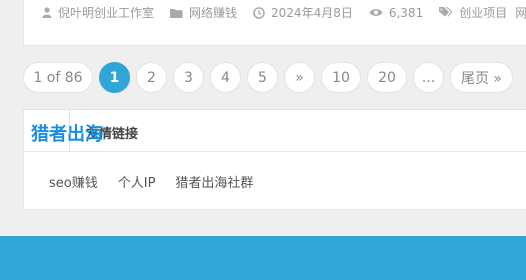 This screenshot has width=526, height=280. I want to click on last-page-button: 尾页 », so click(481, 77).